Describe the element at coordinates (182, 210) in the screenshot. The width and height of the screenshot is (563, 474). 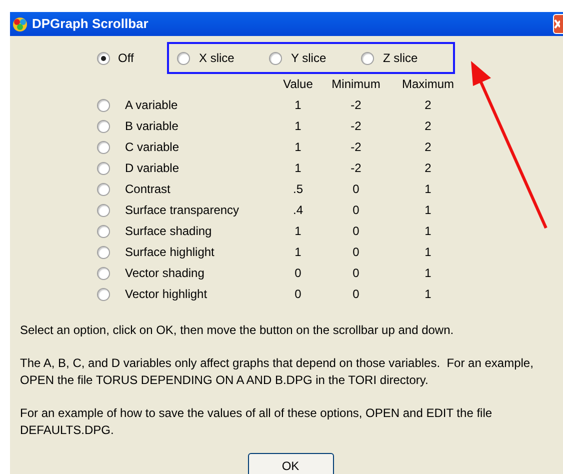
I see `row-label: Surface transparency` at that location.